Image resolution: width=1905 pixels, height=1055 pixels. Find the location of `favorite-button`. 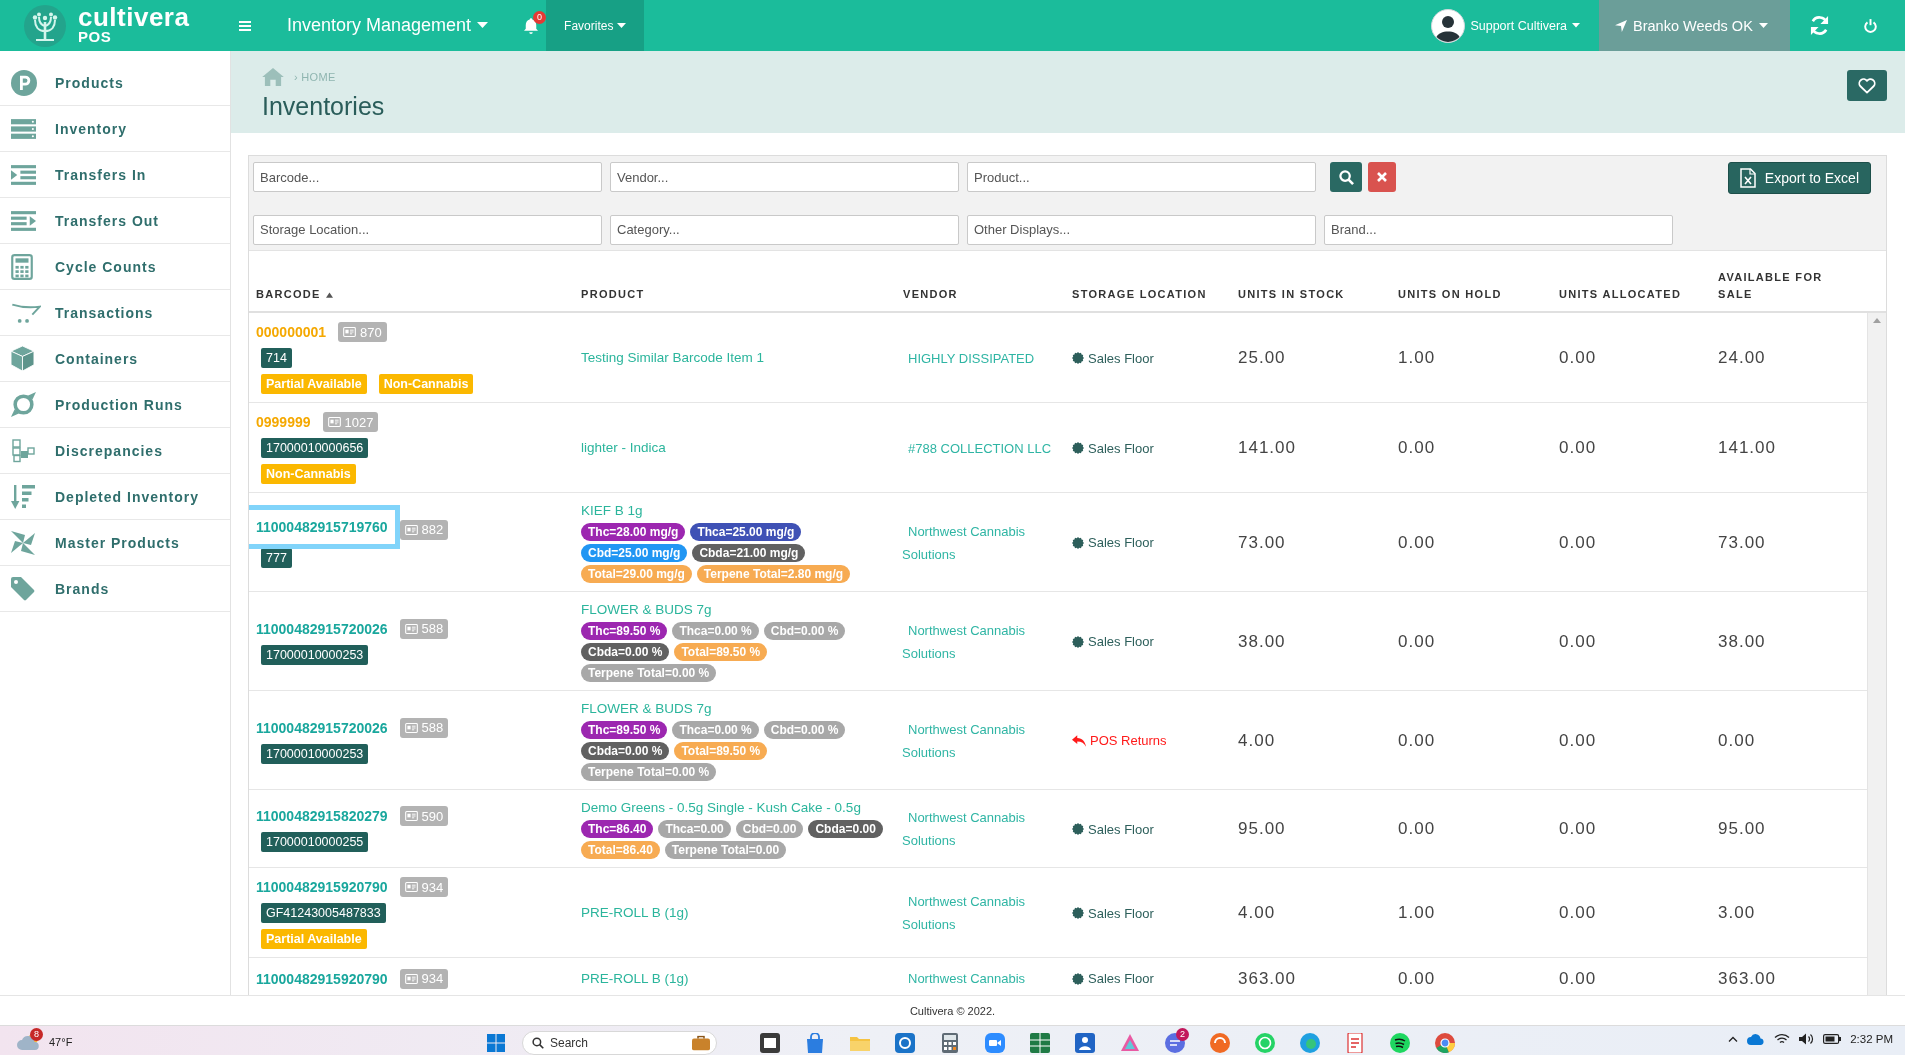

favorite-button is located at coordinates (1867, 85).